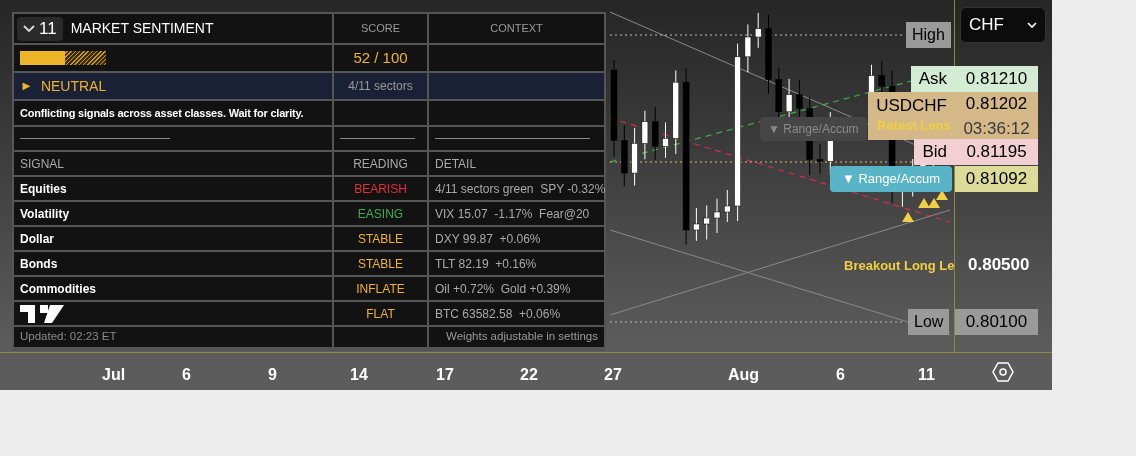  I want to click on high-label: High, so click(928, 35).